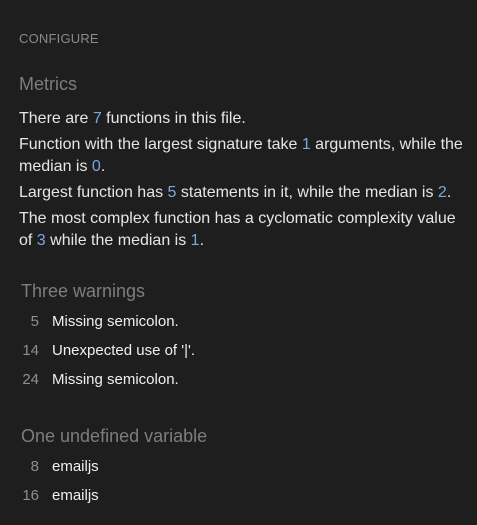 The height and width of the screenshot is (525, 477). Describe the element at coordinates (442, 192) in the screenshot. I see `median-statements-value: 2` at that location.